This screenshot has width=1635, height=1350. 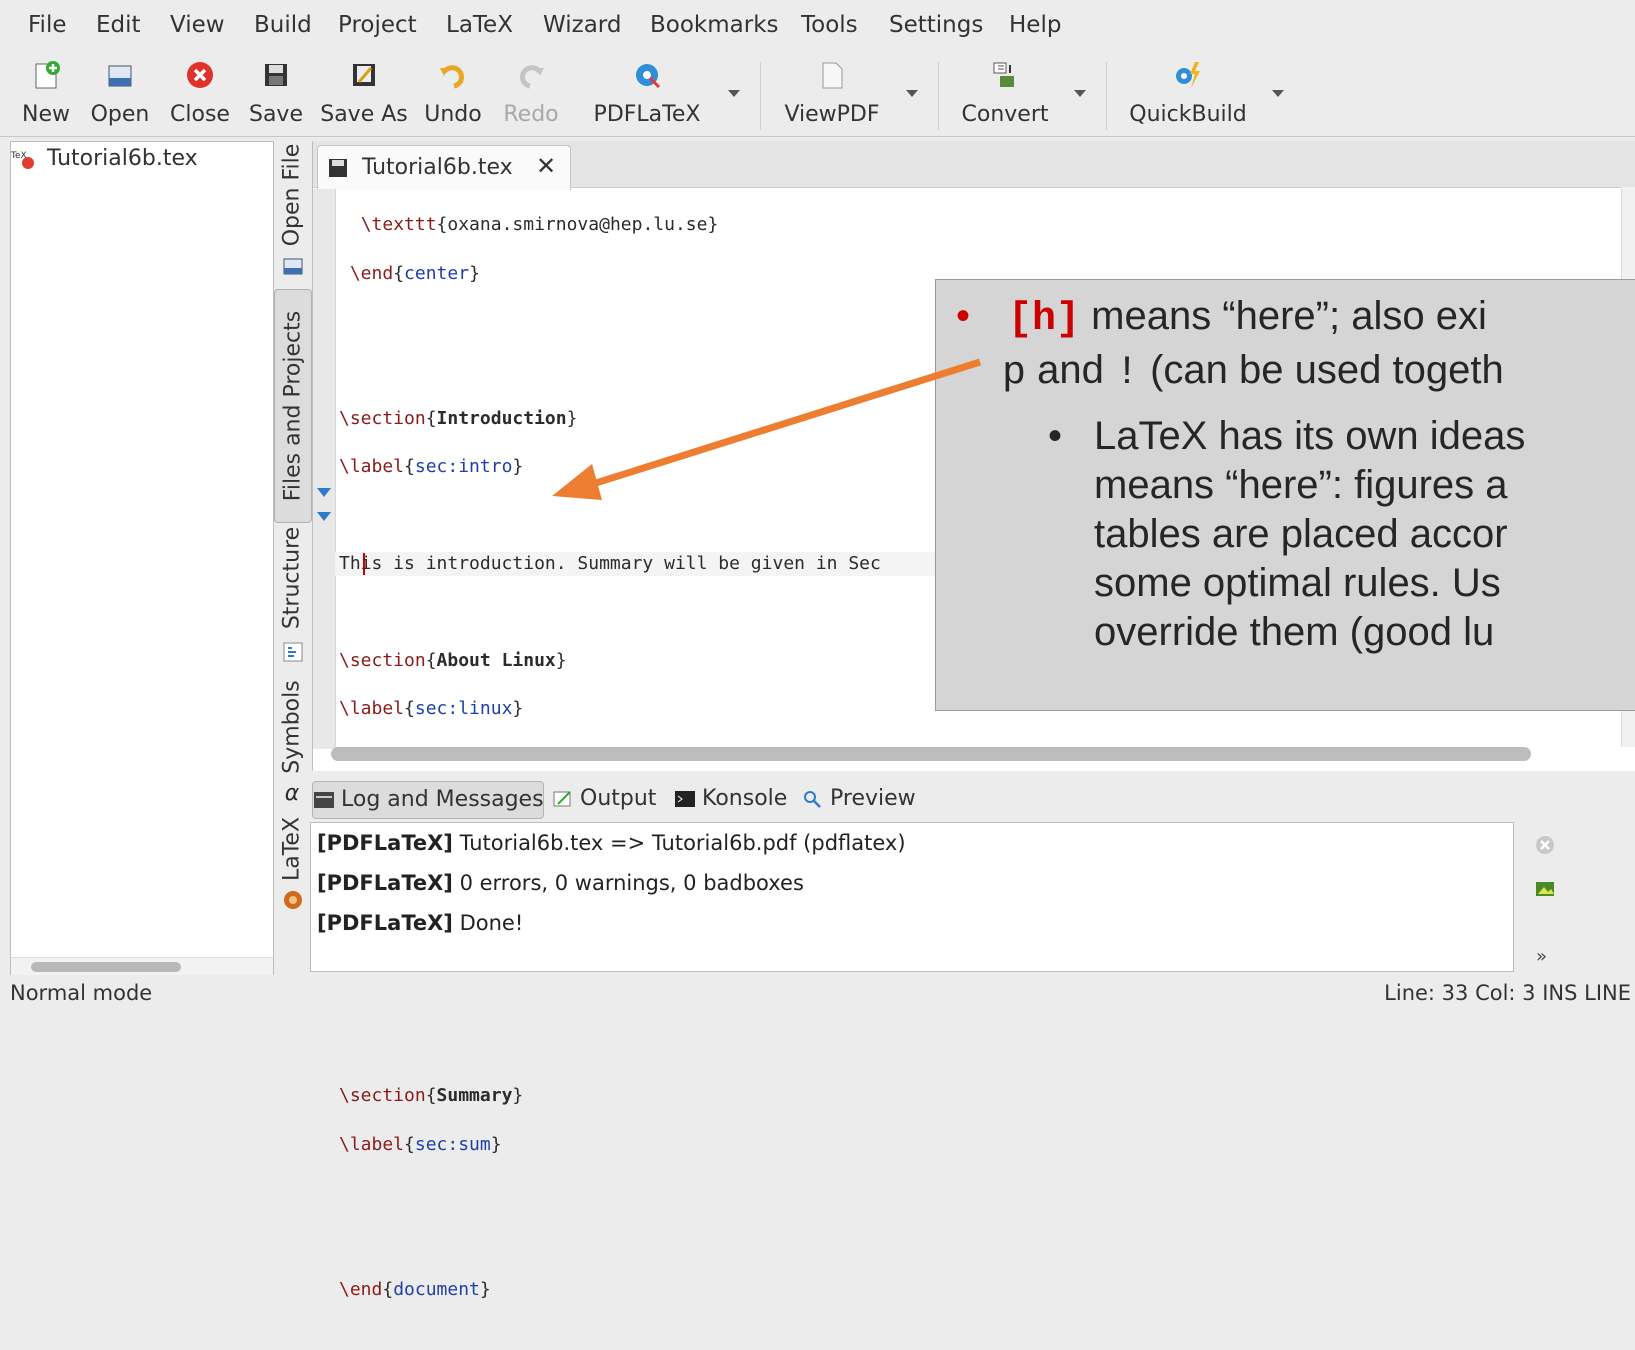 What do you see at coordinates (197, 25) in the screenshot?
I see `menu-view: View` at bounding box center [197, 25].